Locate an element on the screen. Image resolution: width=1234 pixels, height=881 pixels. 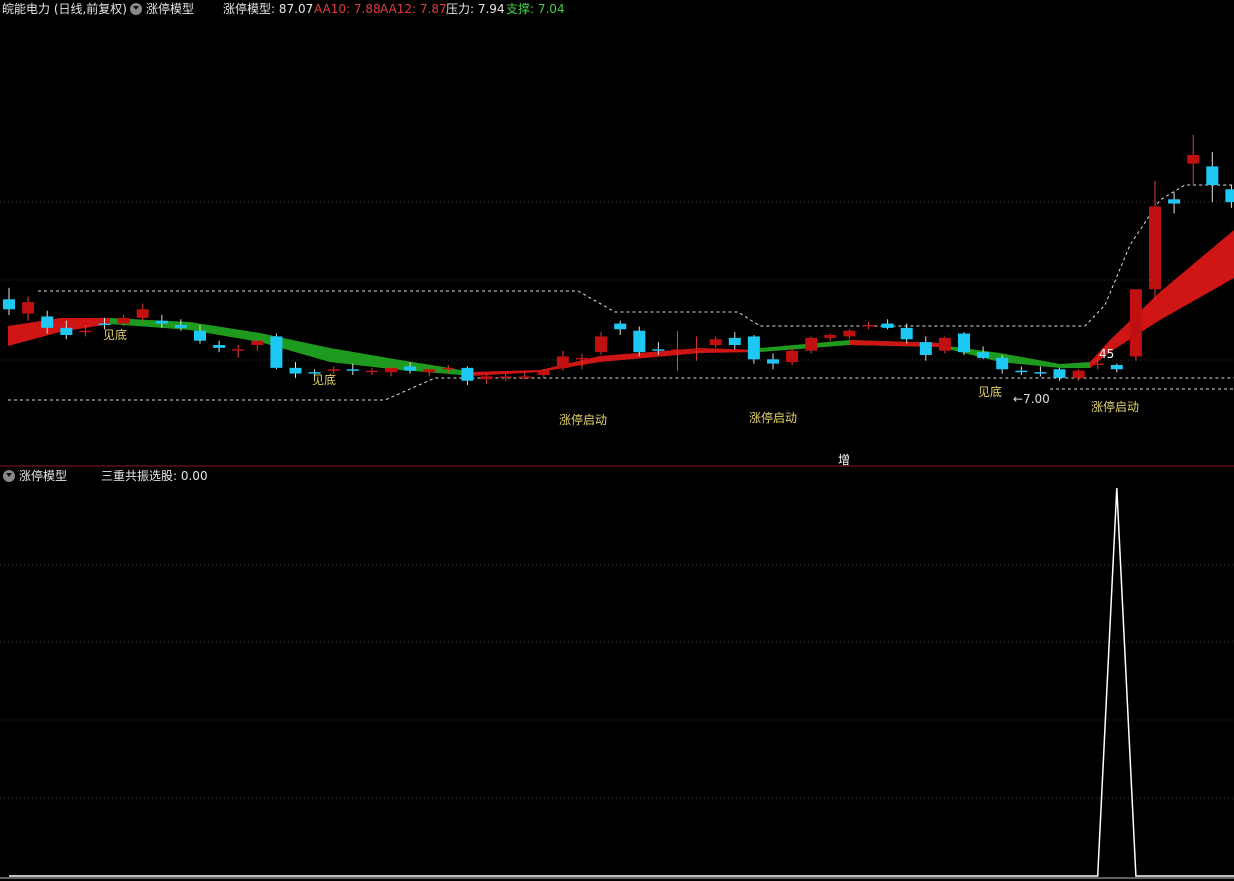
limit-up-signal-3: 涨停启动 is located at coordinates (1115, 406).